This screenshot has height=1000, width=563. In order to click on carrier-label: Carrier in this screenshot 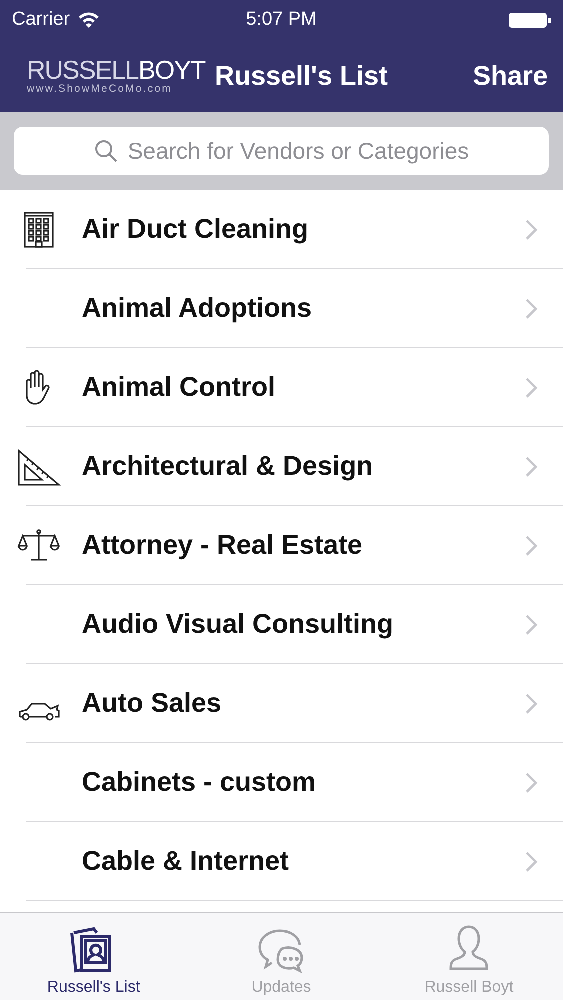, I will do `click(41, 20)`.